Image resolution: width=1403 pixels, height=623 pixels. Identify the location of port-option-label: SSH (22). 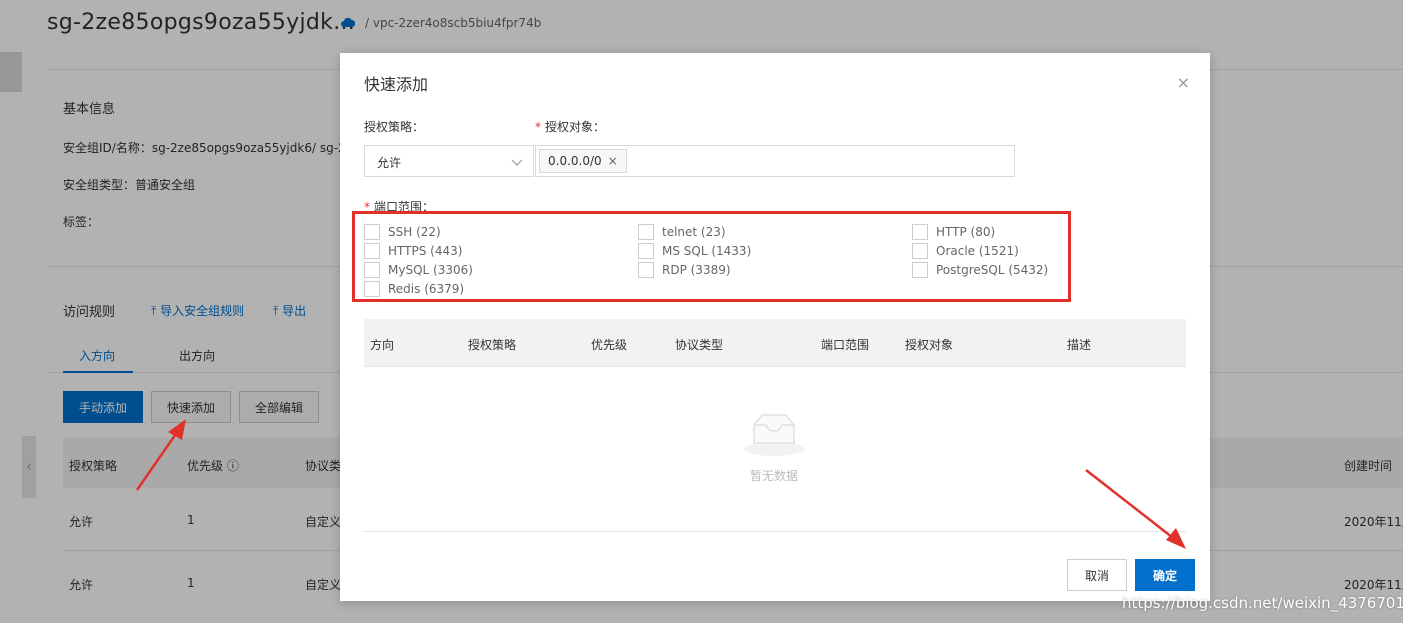
(414, 232).